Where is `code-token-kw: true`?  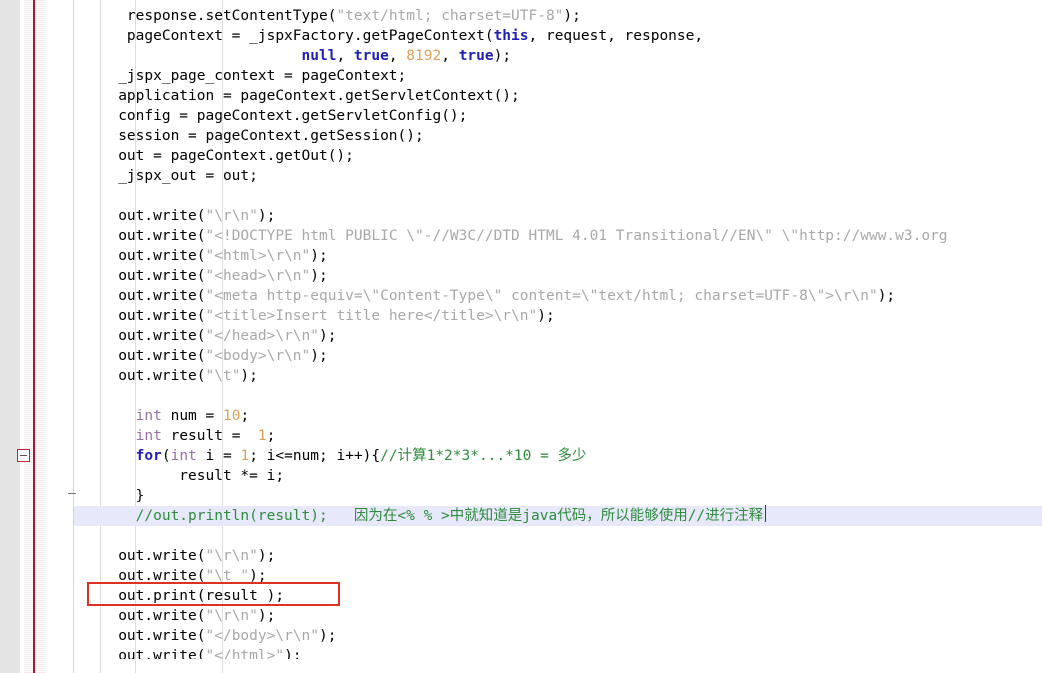
code-token-kw: true is located at coordinates (371, 56).